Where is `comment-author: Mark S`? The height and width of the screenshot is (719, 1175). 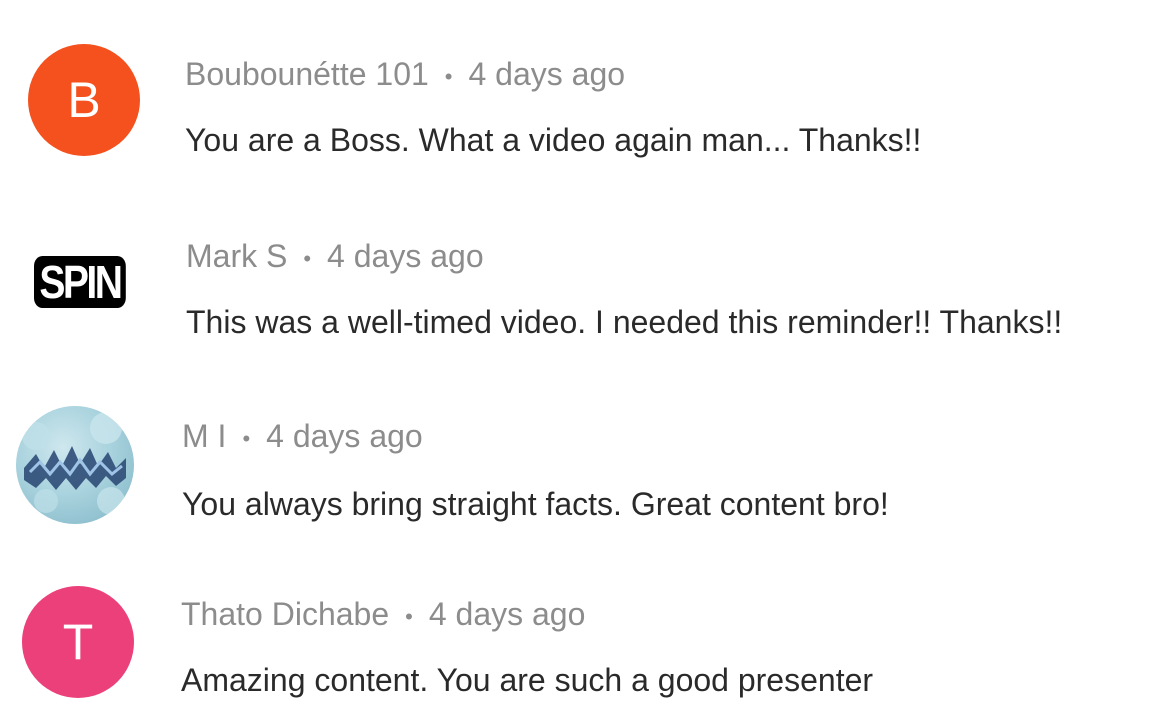
comment-author: Mark S is located at coordinates (236, 256).